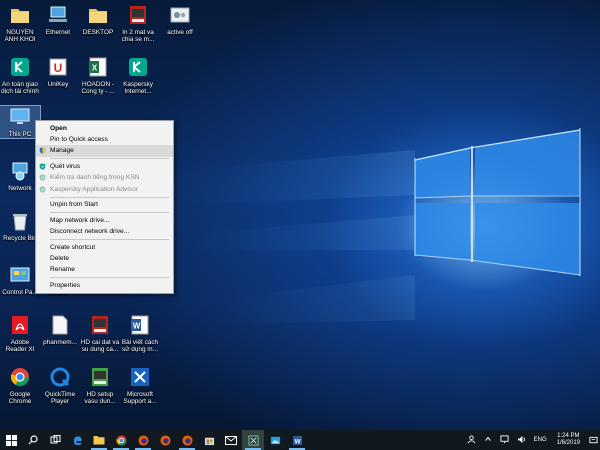 The width and height of the screenshot is (600, 450). I want to click on taskbar-file-explorer, so click(99, 440).